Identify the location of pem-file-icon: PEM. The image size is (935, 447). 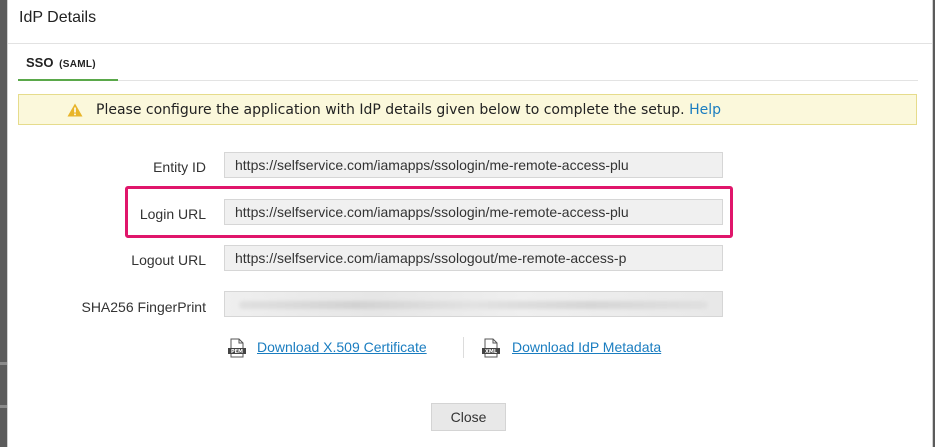
(237, 348).